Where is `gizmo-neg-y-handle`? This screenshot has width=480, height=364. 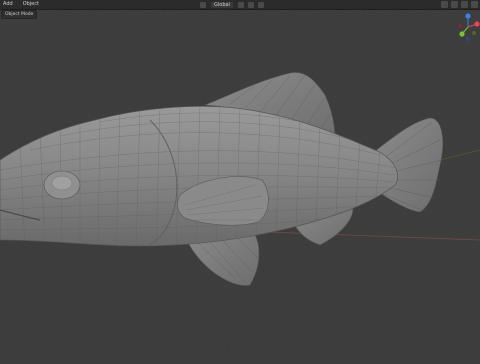 gizmo-neg-y-handle is located at coordinates (474, 33).